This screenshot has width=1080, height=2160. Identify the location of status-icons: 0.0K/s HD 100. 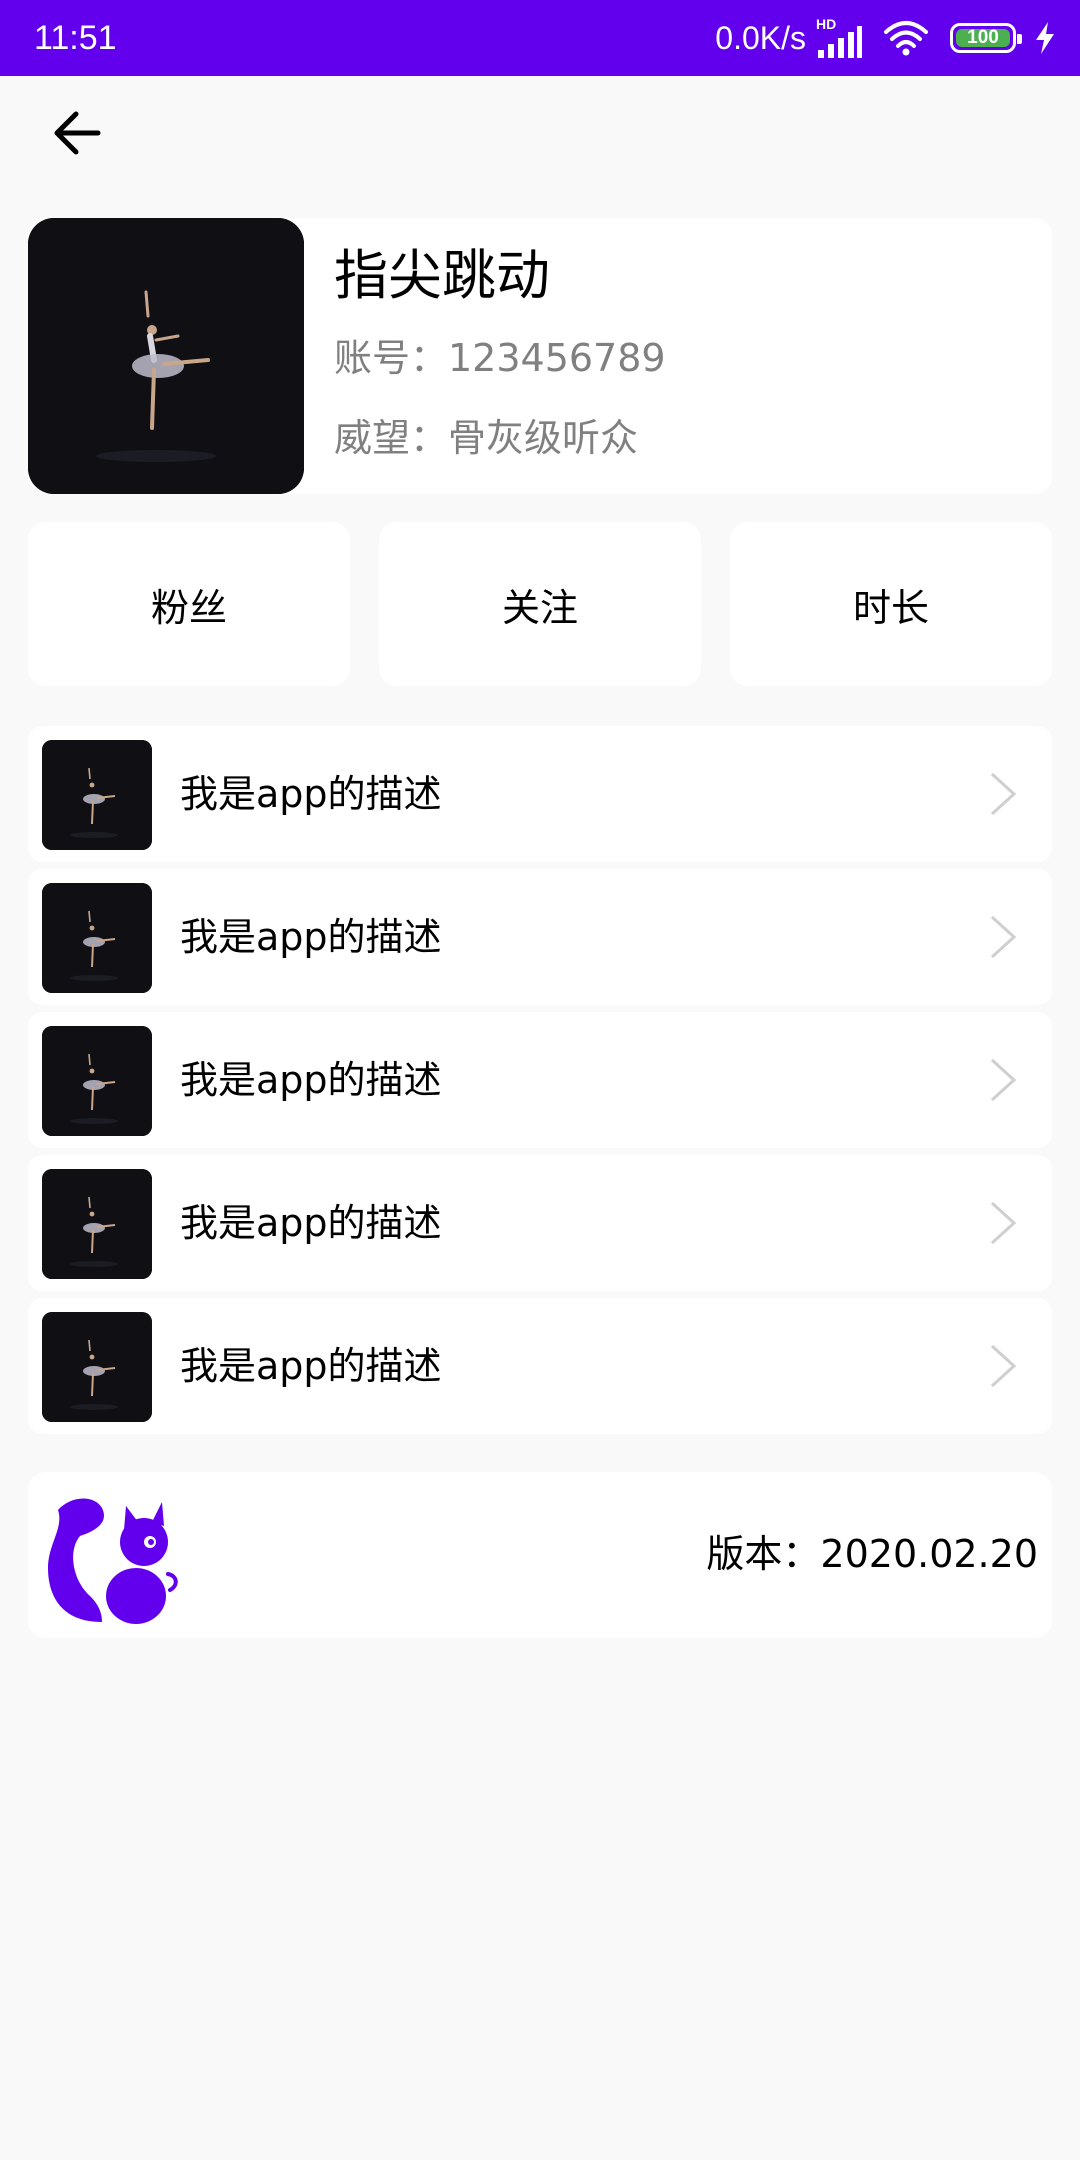
(885, 38).